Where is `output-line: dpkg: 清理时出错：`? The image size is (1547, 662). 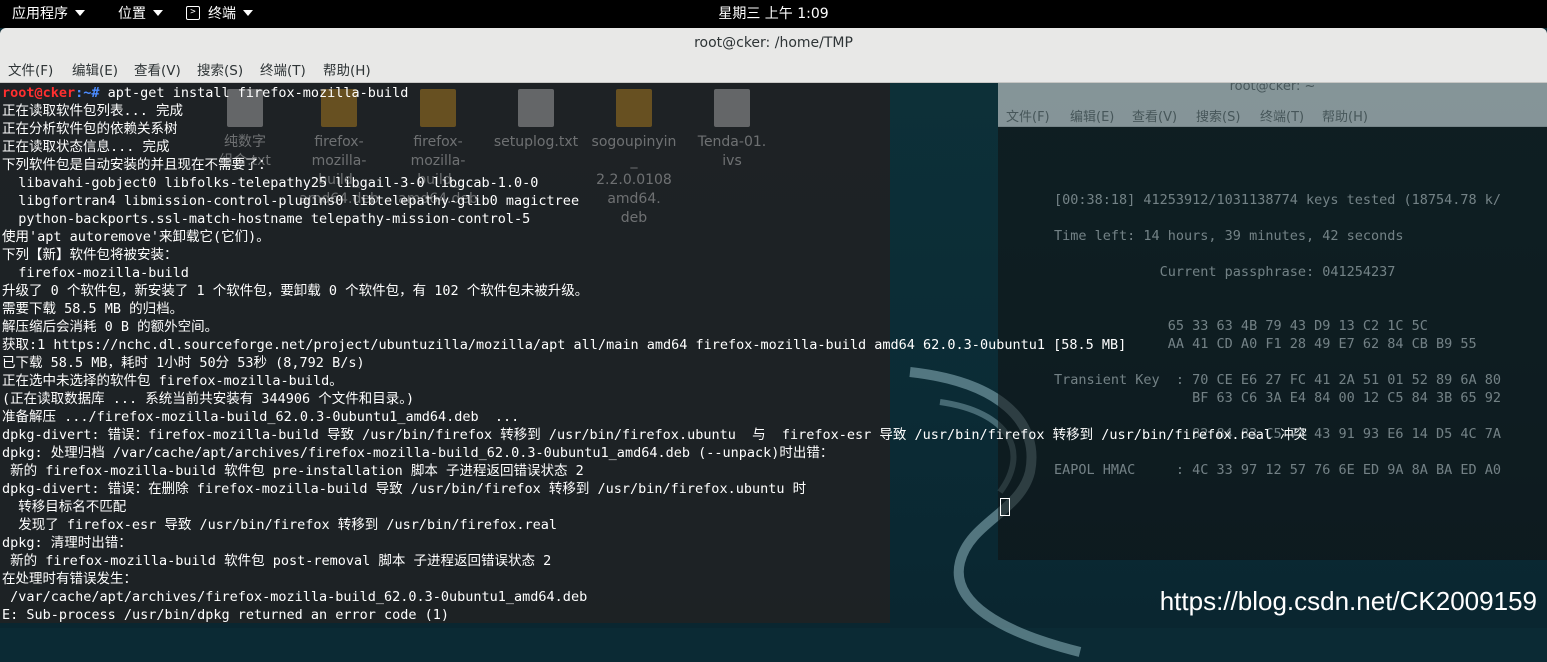
output-line: dpkg: 清理时出错： is located at coordinates (67, 543).